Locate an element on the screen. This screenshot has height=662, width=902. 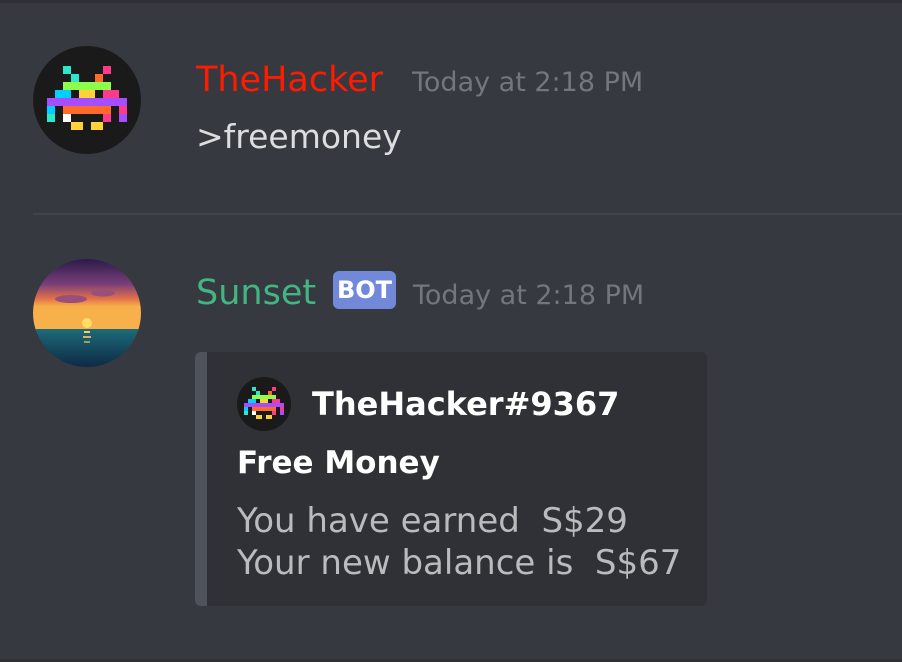
username: Sunset is located at coordinates (256, 293).